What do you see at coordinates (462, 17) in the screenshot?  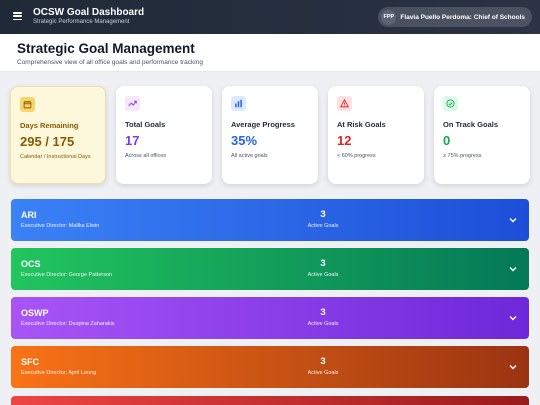 I see `user-name: Flavia Puello Perdoma: Chief of Schools` at bounding box center [462, 17].